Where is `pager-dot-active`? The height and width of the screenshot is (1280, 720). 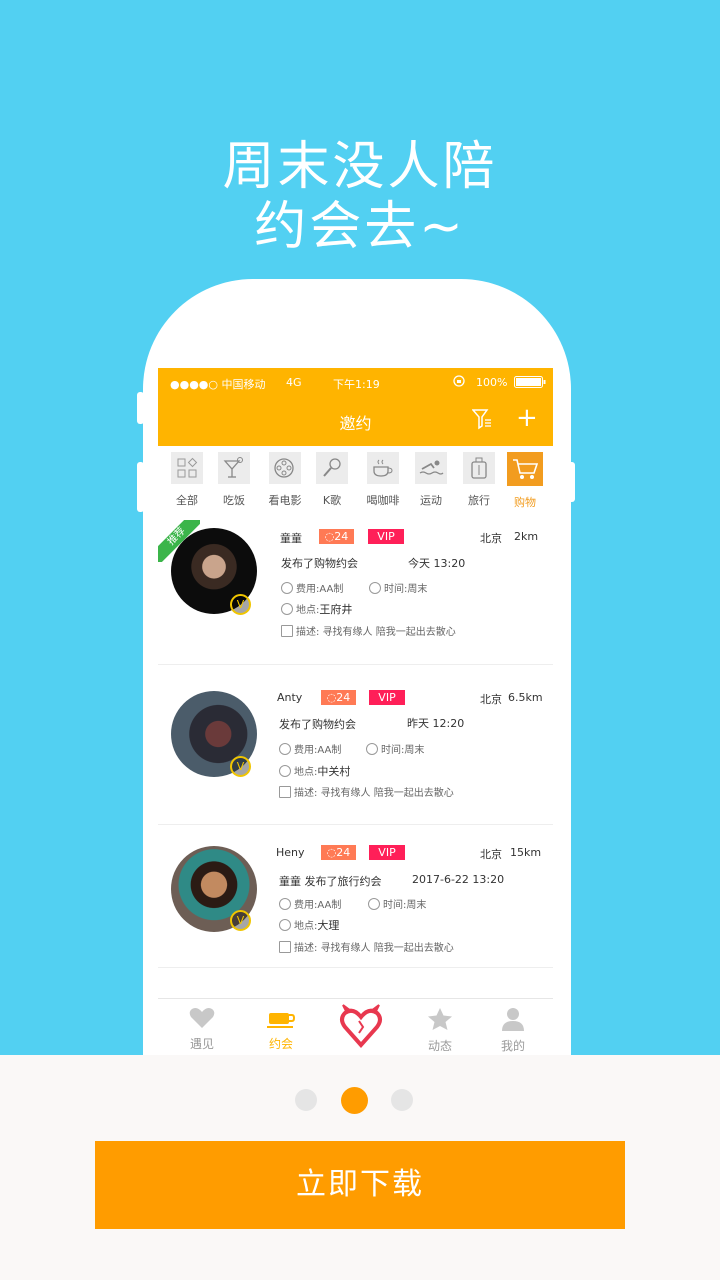 pager-dot-active is located at coordinates (354, 1100).